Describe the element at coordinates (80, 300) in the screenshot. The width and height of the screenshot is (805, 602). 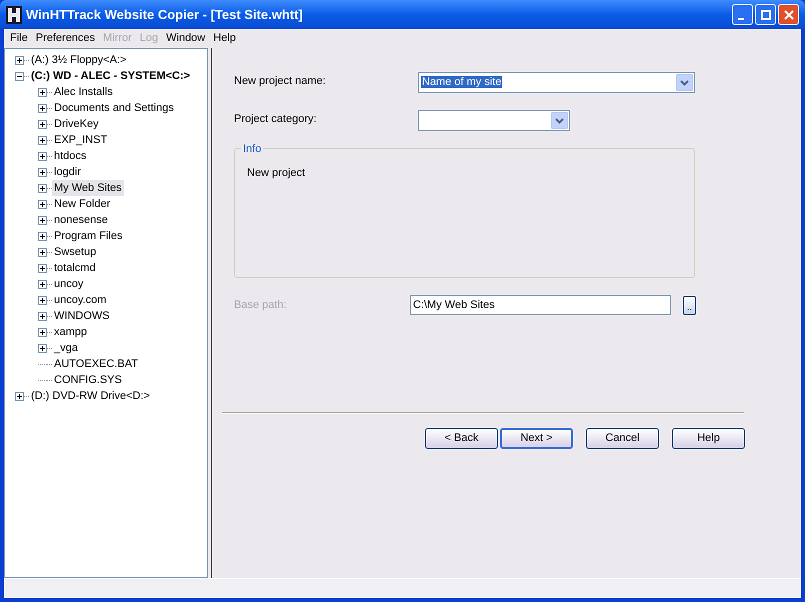
I see `tree-item: uncoy.com` at that location.